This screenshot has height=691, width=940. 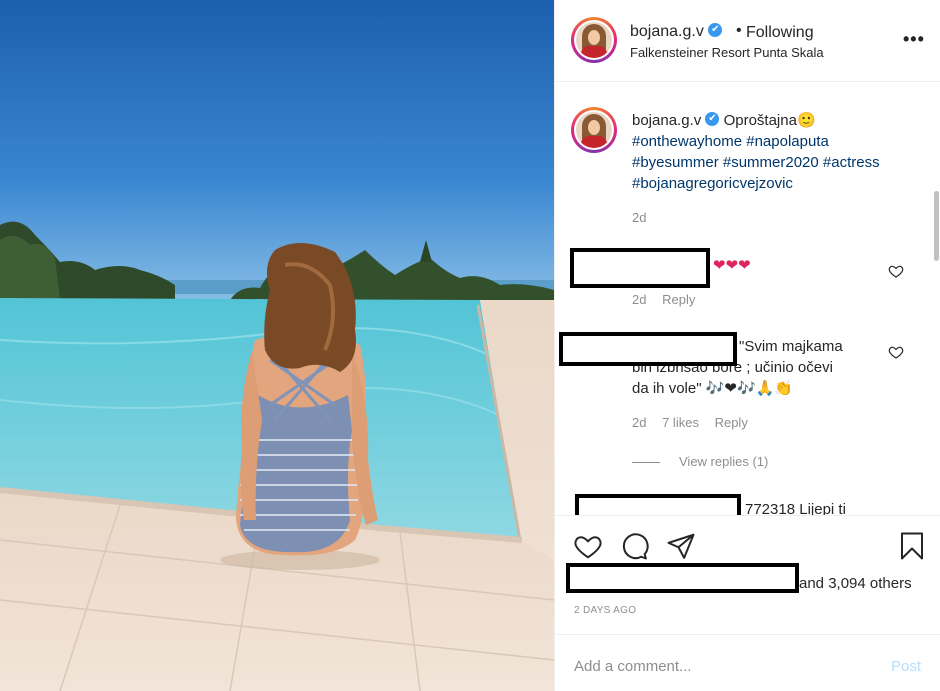 What do you see at coordinates (723, 461) in the screenshot?
I see `view-replies-button: View replies (1)` at bounding box center [723, 461].